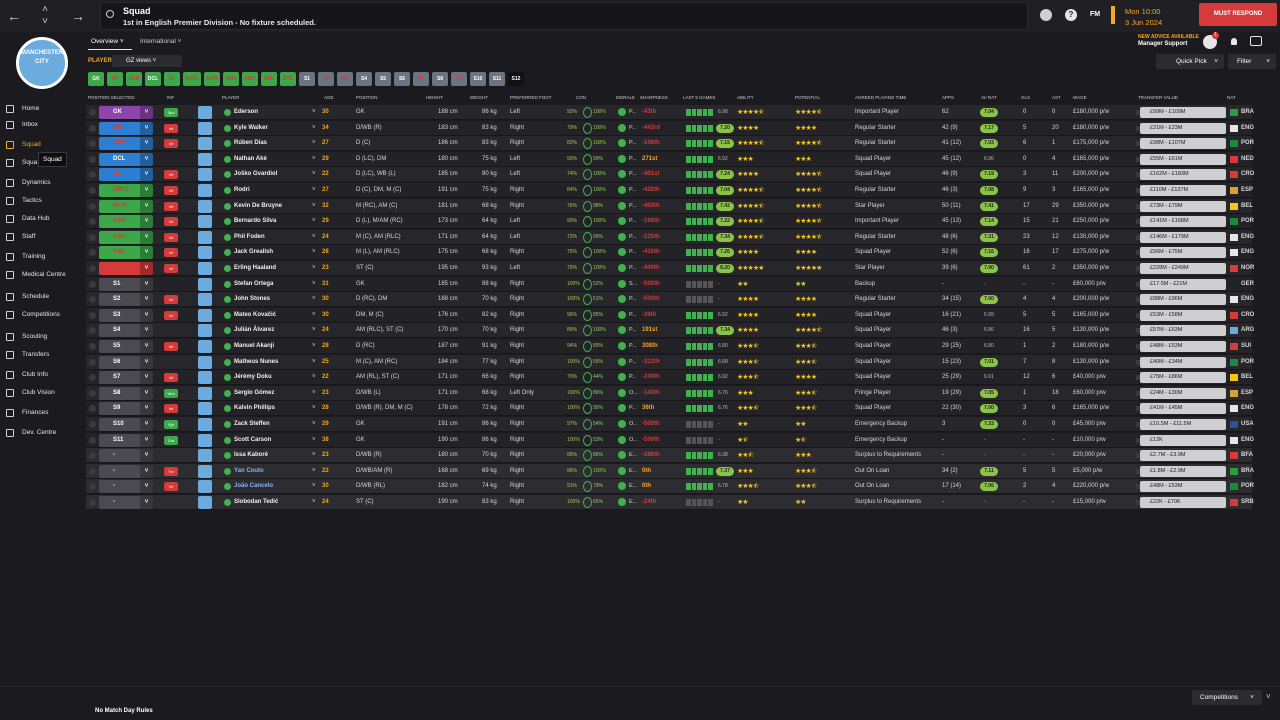 This screenshot has height=720, width=1280. I want to click on position-filter-stc: STC, so click(288, 79).